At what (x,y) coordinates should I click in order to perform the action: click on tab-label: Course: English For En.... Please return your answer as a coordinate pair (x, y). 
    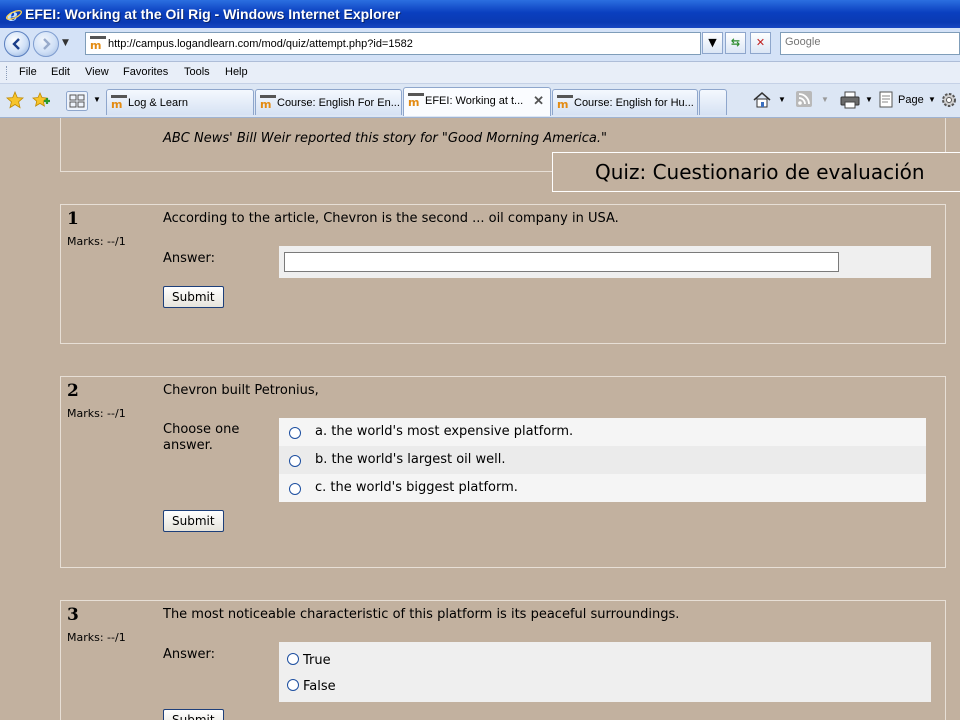
    Looking at the image, I should click on (338, 103).